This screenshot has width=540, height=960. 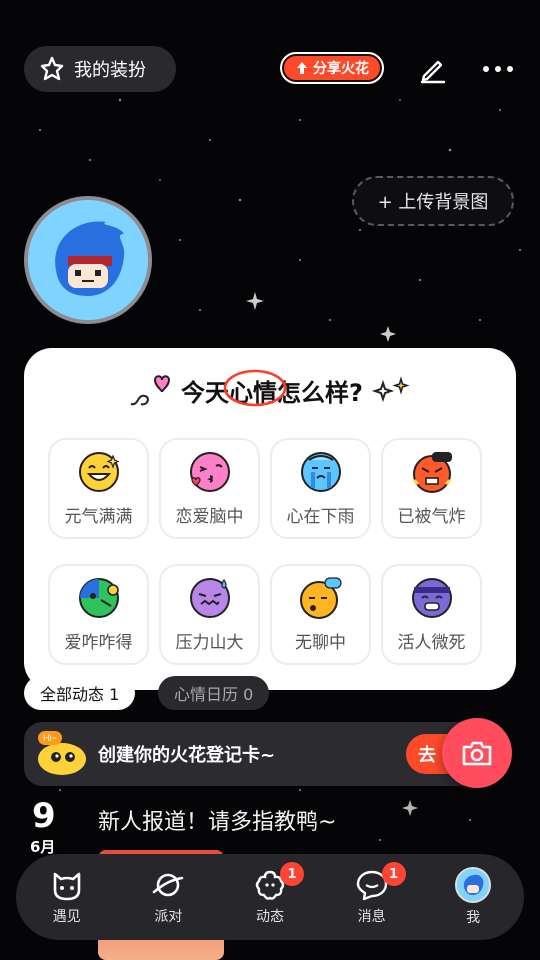 What do you see at coordinates (270, 894) in the screenshot?
I see `nav-feed: 动态 1` at bounding box center [270, 894].